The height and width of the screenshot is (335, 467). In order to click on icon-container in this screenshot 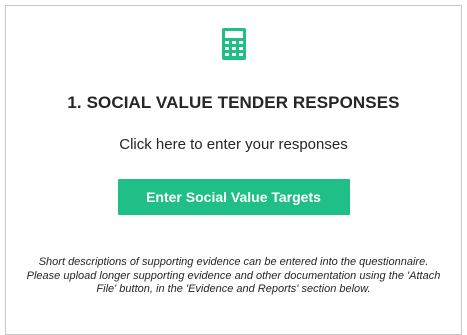, I will do `click(233, 44)`.